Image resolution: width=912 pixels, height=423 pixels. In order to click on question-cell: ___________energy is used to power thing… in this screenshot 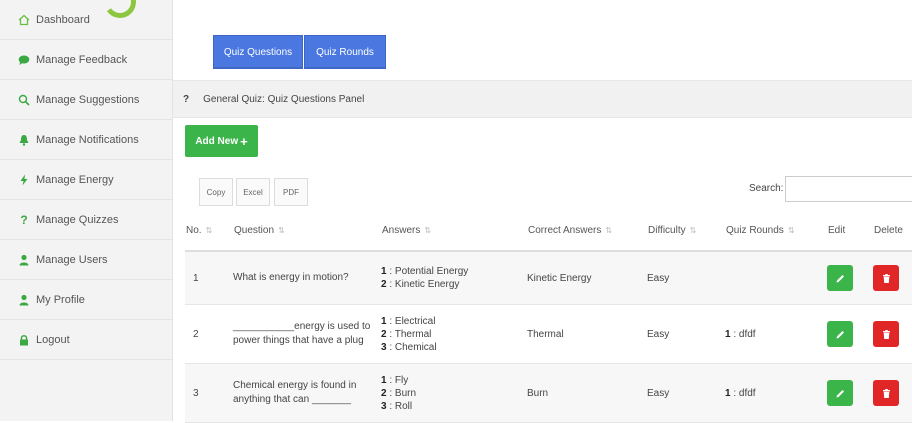, I will do `click(307, 334)`.